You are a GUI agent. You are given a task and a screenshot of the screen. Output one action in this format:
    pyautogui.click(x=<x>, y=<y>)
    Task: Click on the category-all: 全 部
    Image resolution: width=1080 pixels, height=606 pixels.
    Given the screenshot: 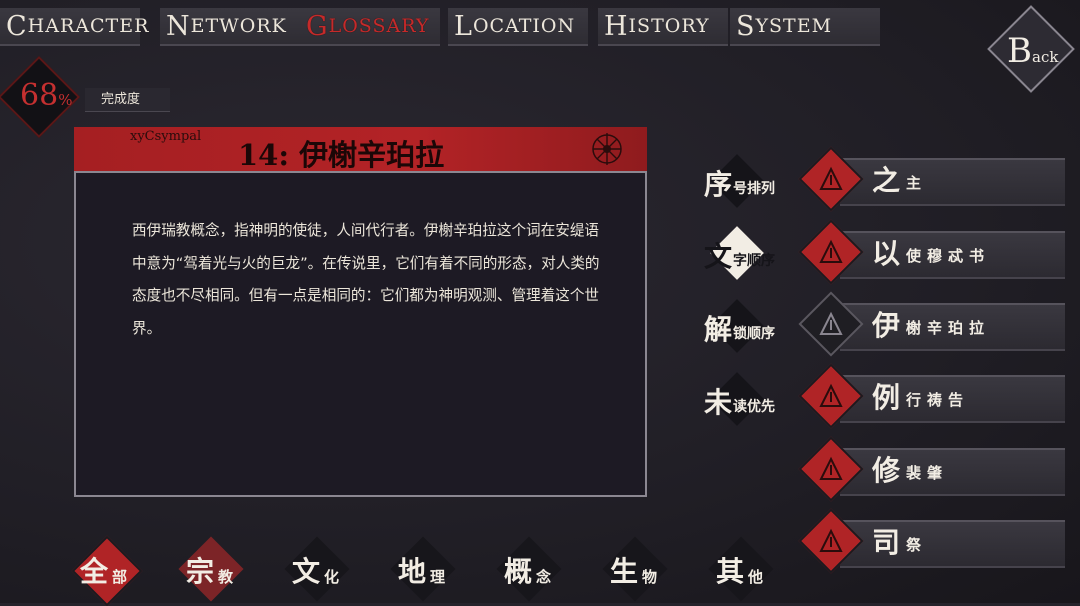 What is the action you would take?
    pyautogui.click(x=106, y=570)
    